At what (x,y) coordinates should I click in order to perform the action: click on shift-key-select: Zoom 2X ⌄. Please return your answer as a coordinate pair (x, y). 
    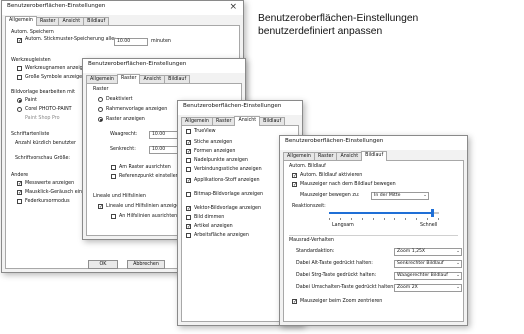
    Looking at the image, I should click on (428, 288).